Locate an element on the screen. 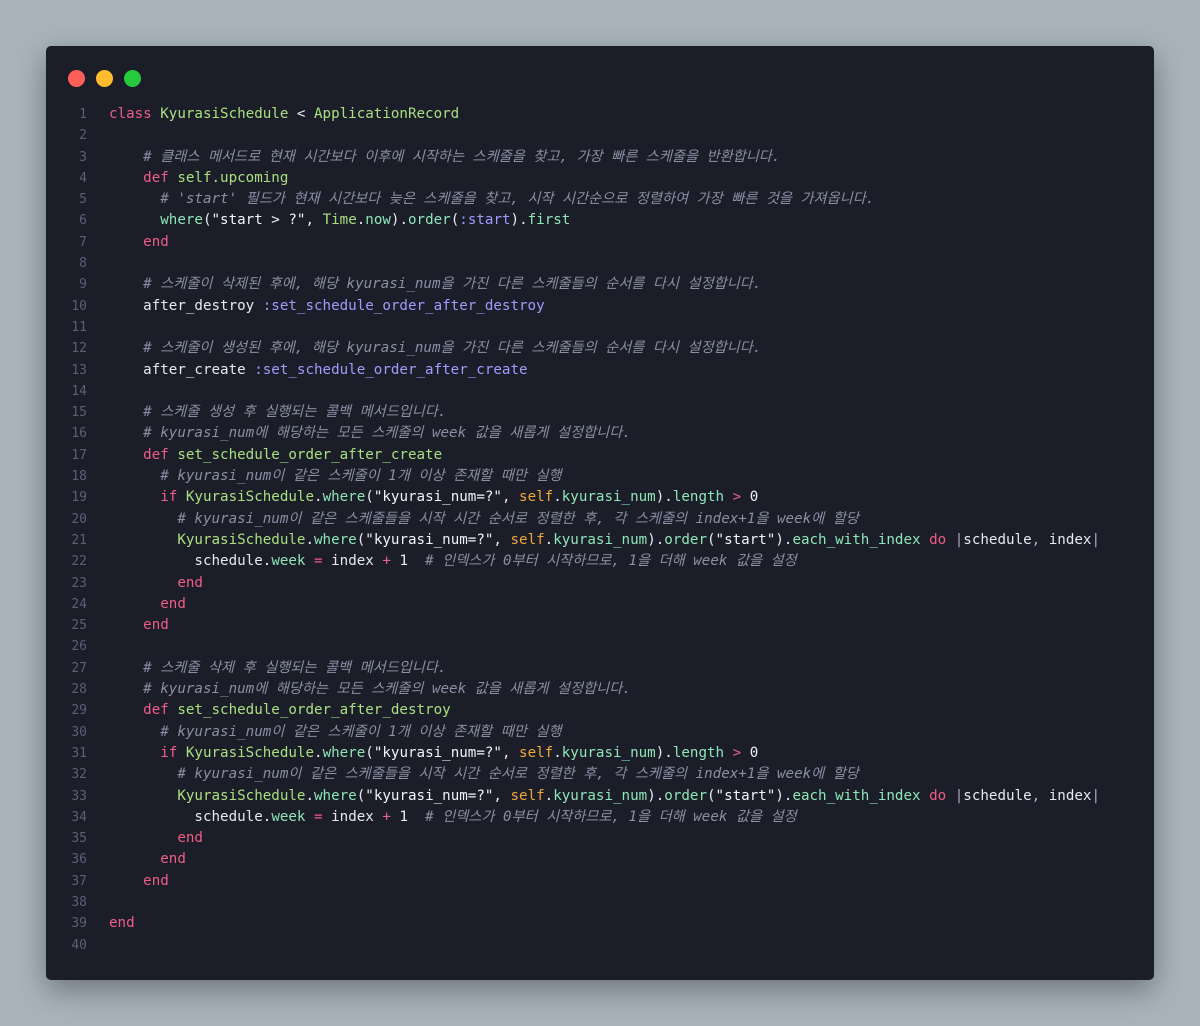 Image resolution: width=1200 pixels, height=1026 pixels. code-token: "start > ?" is located at coordinates (258, 220).